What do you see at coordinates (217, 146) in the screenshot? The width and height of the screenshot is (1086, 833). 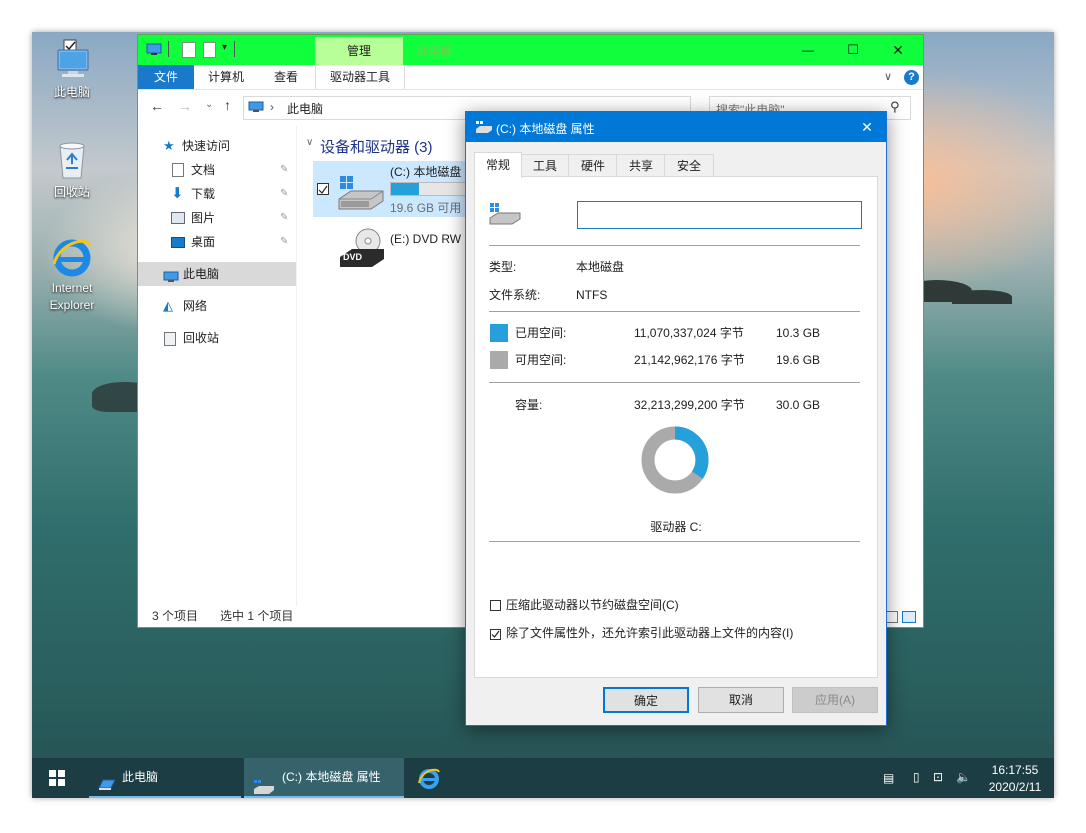 I see `nav-item-quick-access: ★ 快速访问` at bounding box center [217, 146].